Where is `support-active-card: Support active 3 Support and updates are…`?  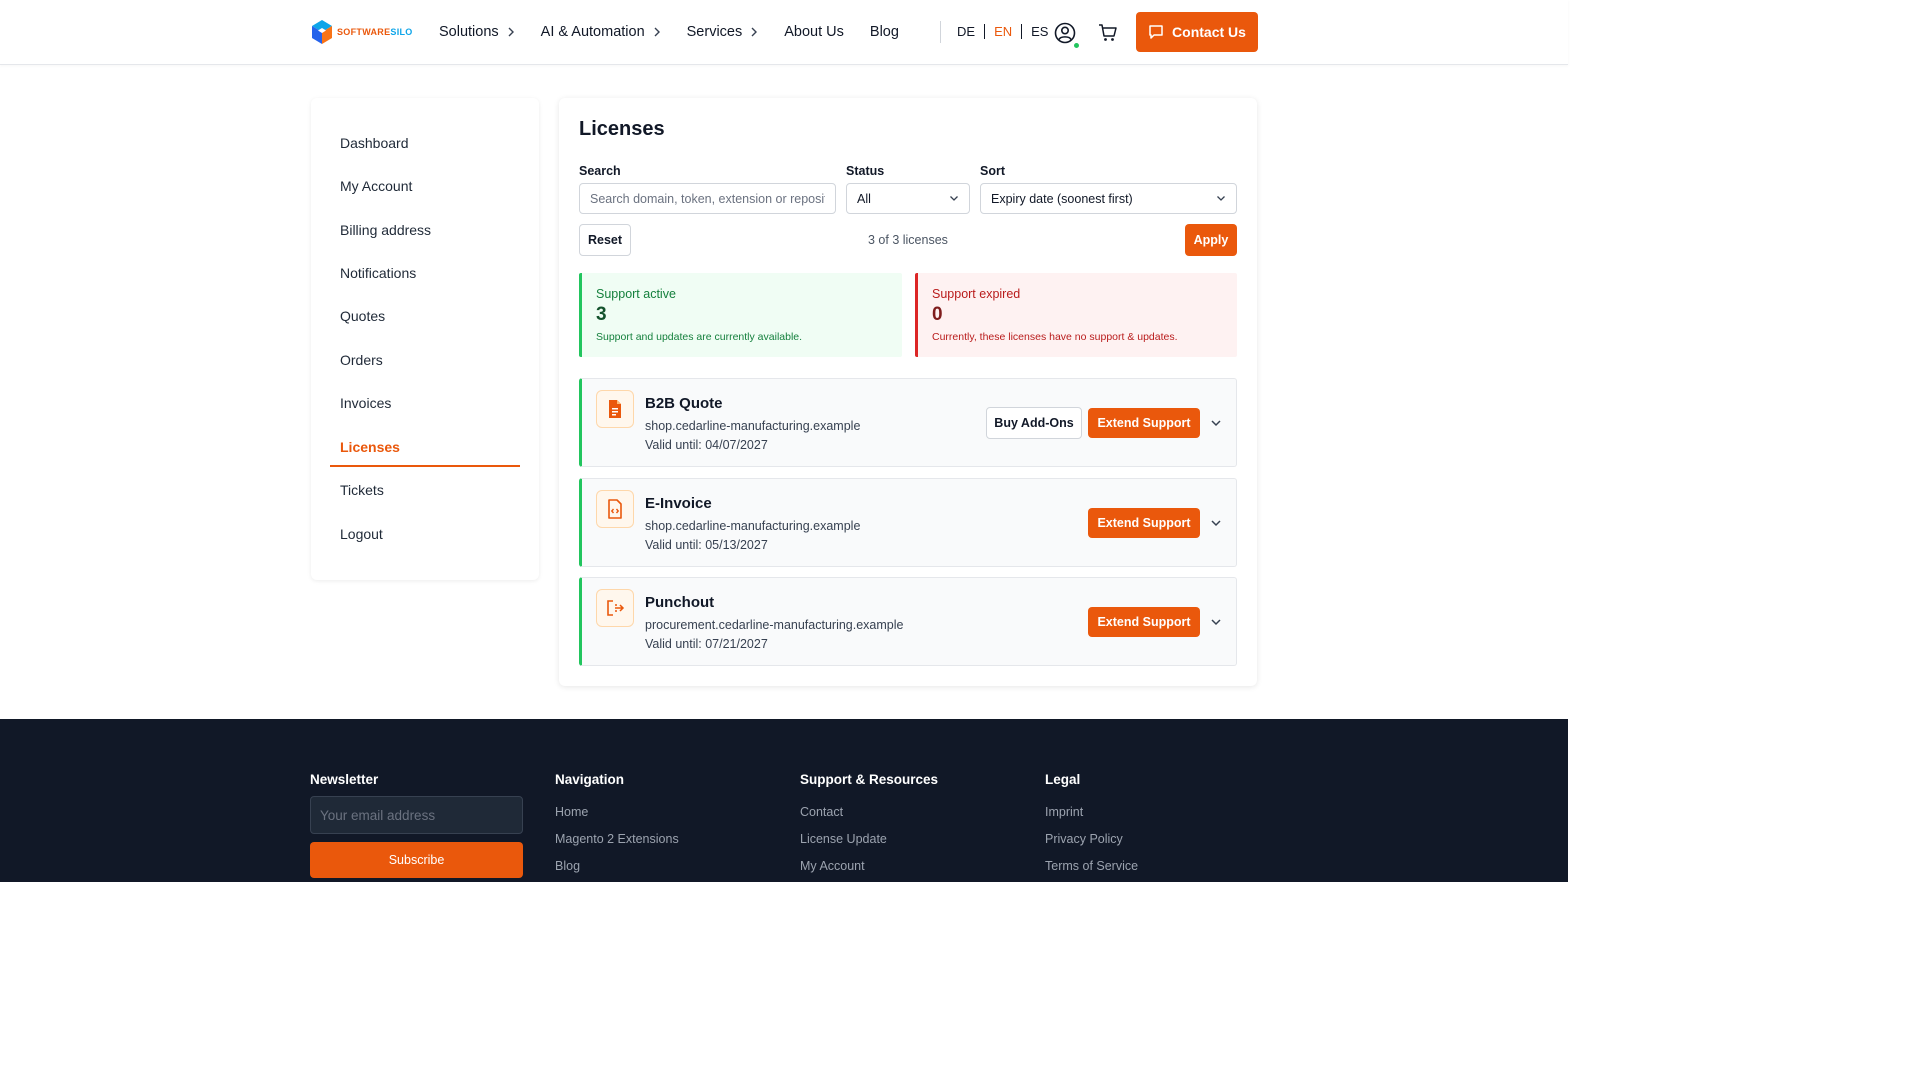 support-active-card: Support active 3 Support and updates are… is located at coordinates (740, 315).